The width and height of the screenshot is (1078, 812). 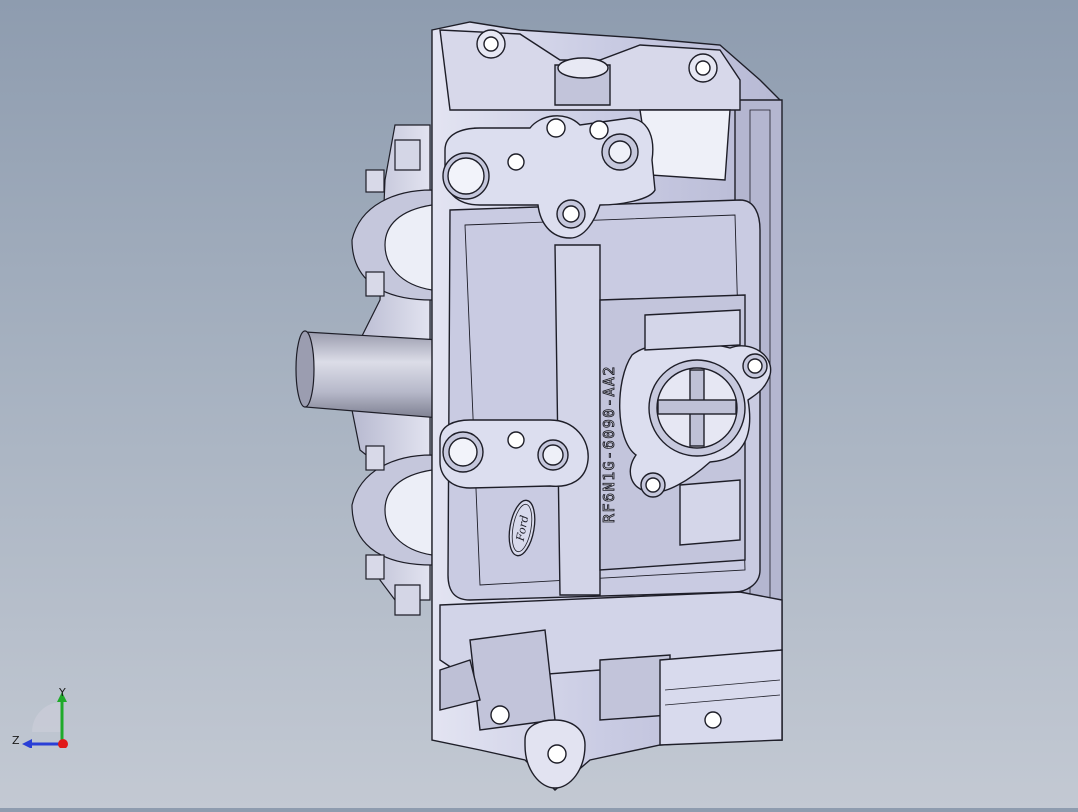 What do you see at coordinates (16, 740) in the screenshot?
I see `z-axis-label: Z` at bounding box center [16, 740].